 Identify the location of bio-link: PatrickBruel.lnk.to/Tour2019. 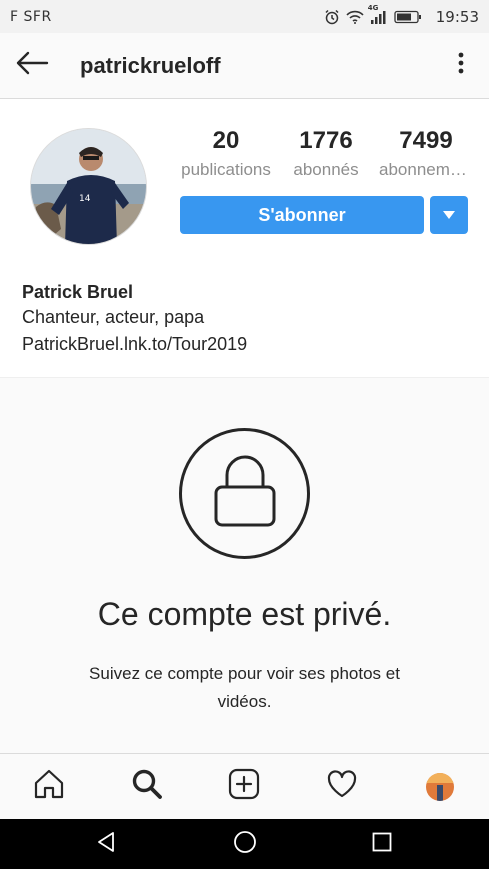
(247, 344).